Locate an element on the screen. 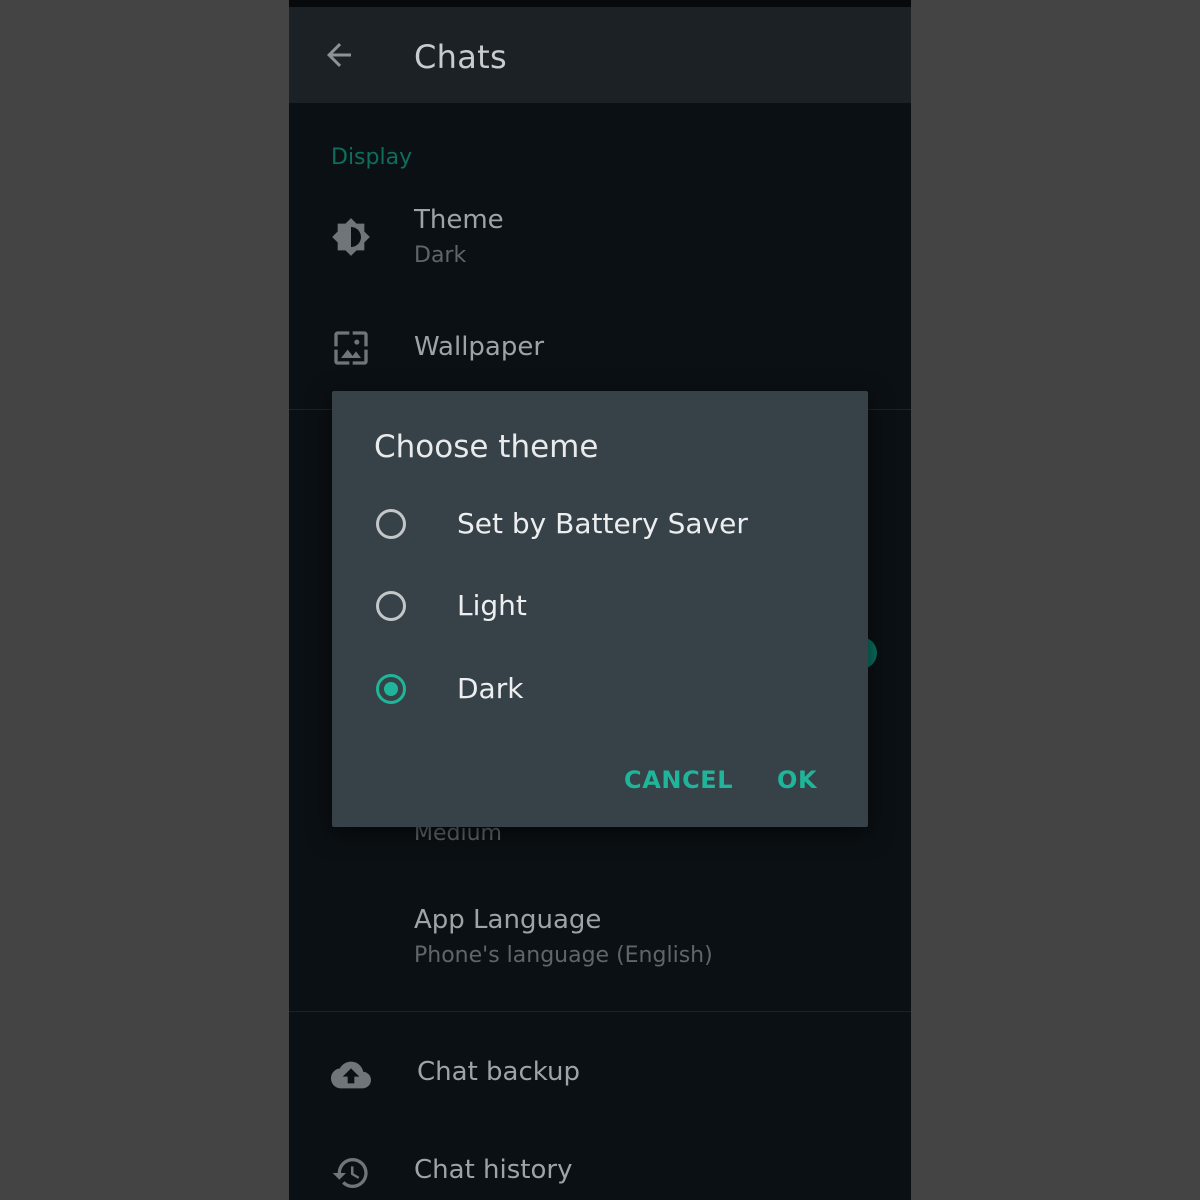  chat-history-item: Chat history is located at coordinates (493, 1170).